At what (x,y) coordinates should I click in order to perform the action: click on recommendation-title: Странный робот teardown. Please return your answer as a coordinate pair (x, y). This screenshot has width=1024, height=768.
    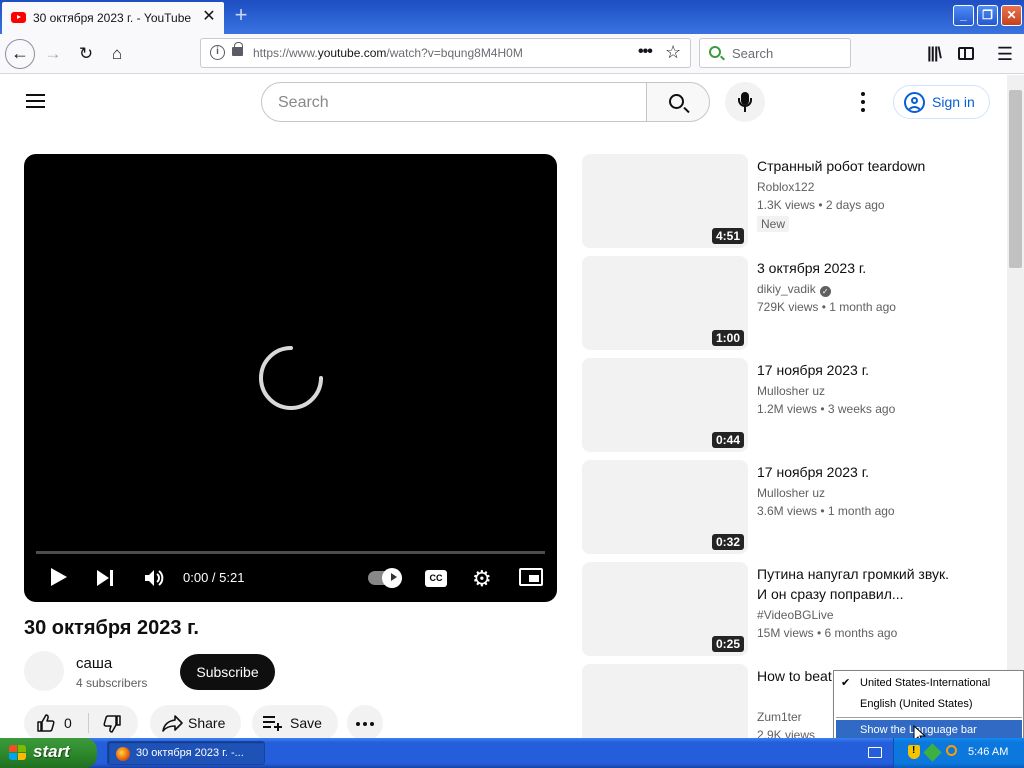
    Looking at the image, I should click on (872, 166).